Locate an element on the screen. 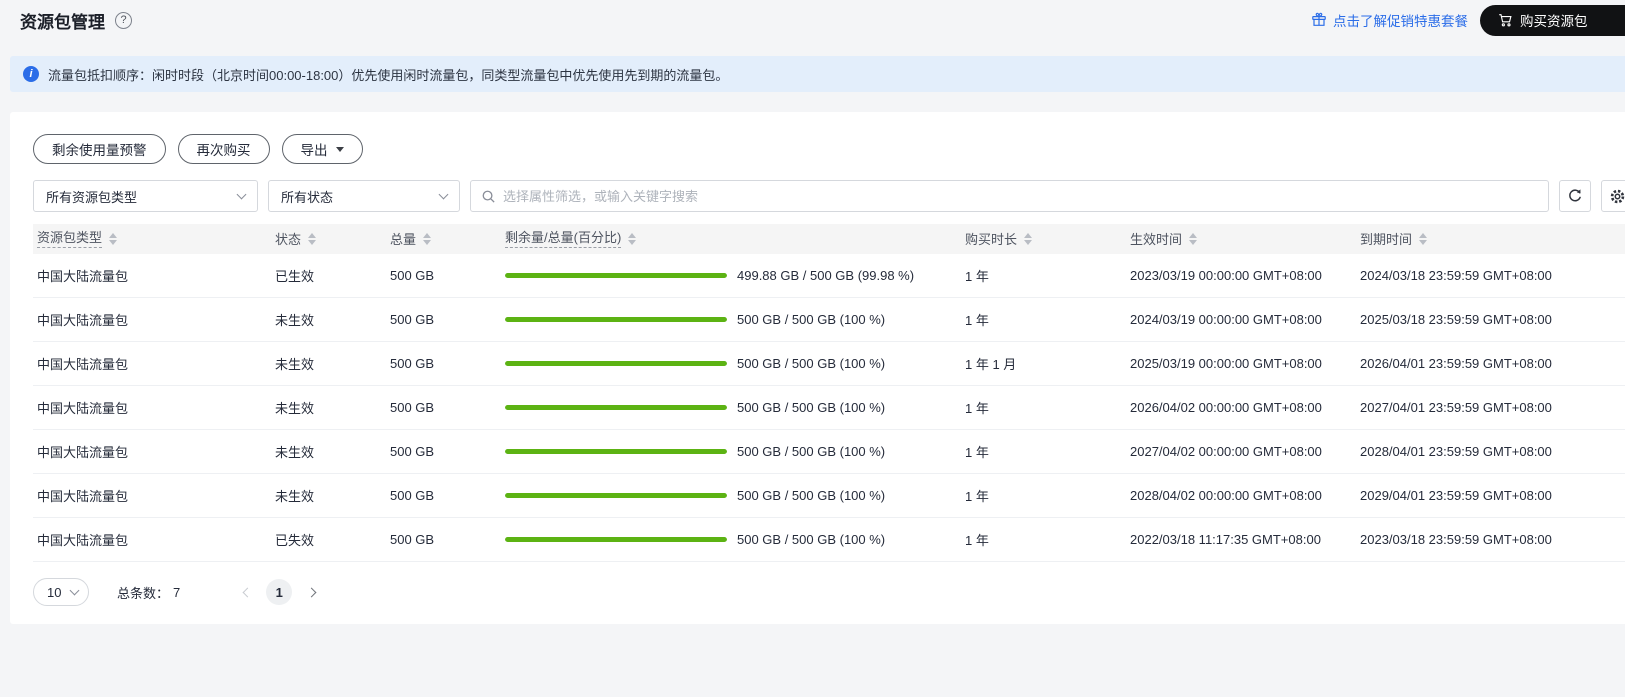  progress-wrap: 499.88 GB / 500 GB (99.98 %) is located at coordinates (733, 275).